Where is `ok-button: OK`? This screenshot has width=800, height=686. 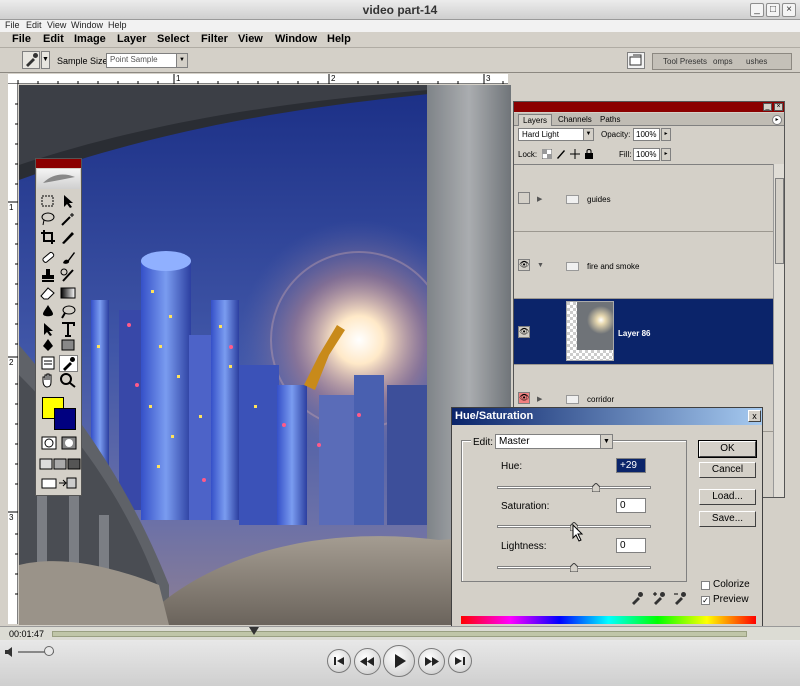
ok-button: OK is located at coordinates (727, 449).